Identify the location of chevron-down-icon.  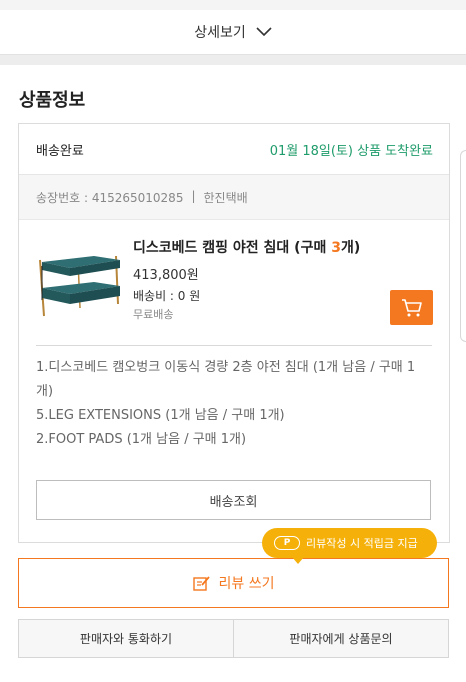
(264, 32).